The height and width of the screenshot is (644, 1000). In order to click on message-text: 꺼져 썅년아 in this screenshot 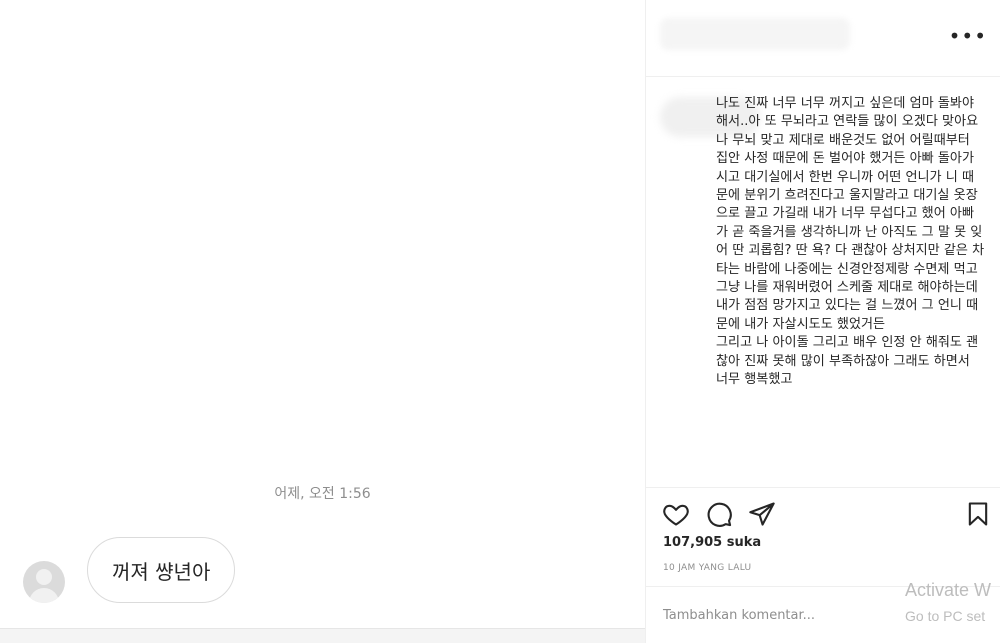, I will do `click(161, 571)`.